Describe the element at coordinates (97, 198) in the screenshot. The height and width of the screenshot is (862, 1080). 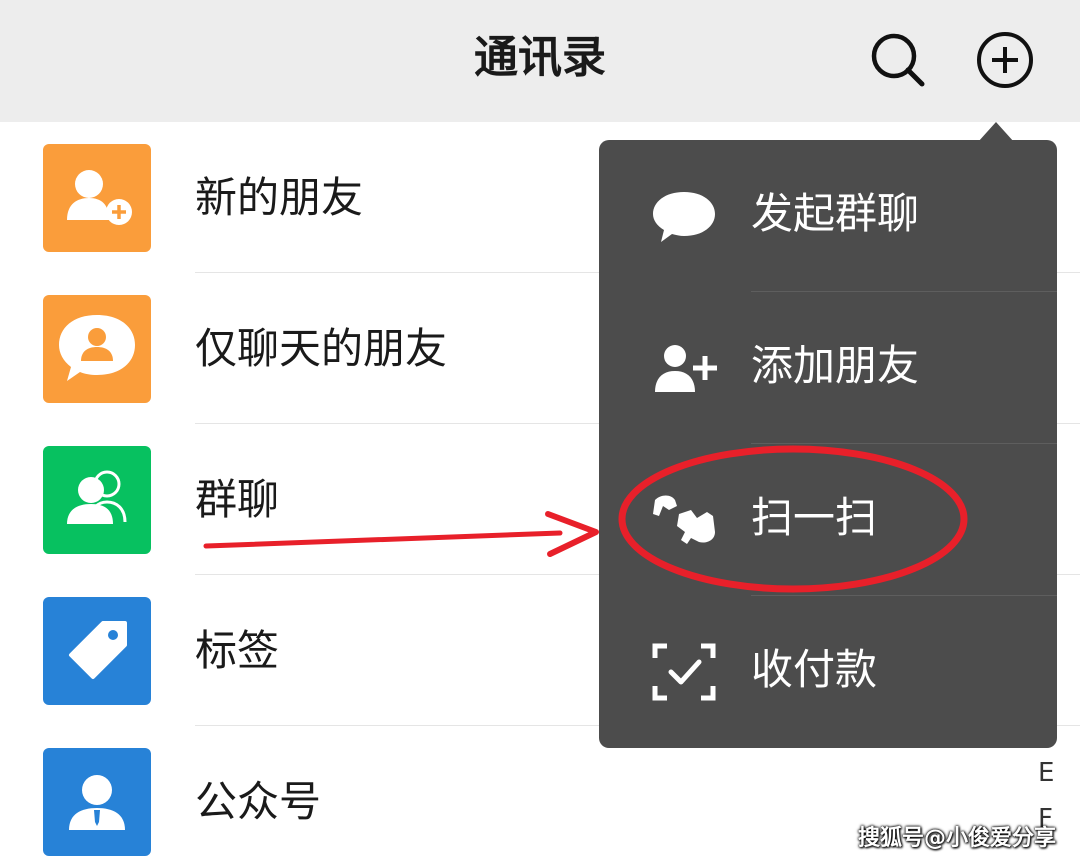
I see `add-friend-icon` at that location.